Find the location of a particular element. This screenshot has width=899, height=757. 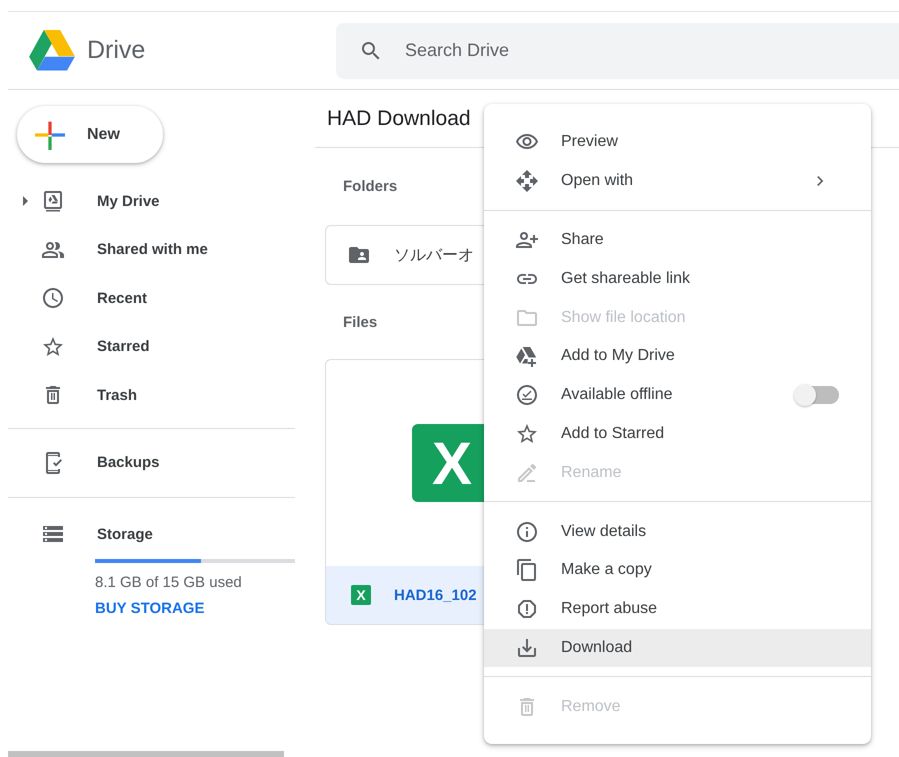

menu-label: Show file location is located at coordinates (623, 317).